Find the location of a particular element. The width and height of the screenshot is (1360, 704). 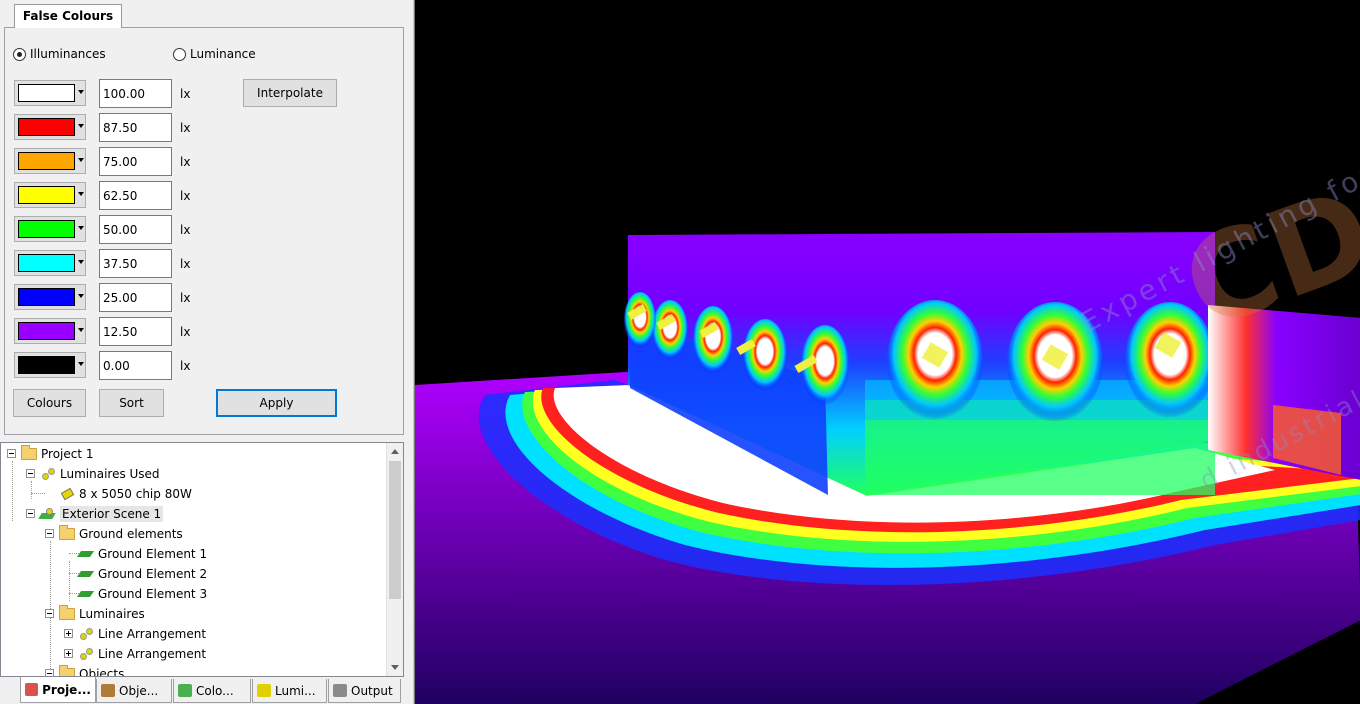

scroll-thumb is located at coordinates (395, 530).